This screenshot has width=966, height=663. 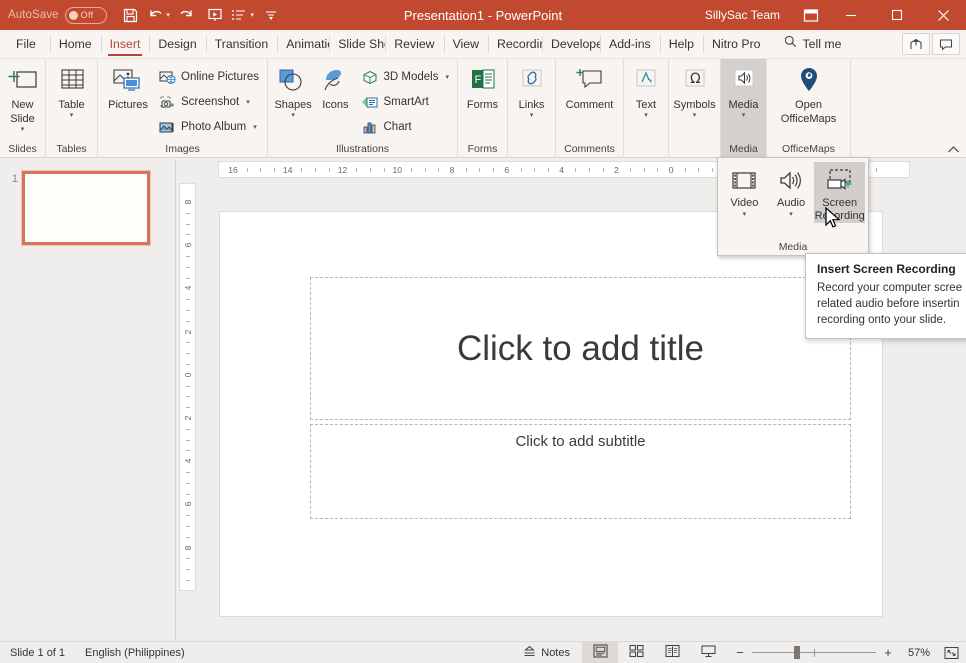 I want to click on ribbon-display-options-icon, so click(x=811, y=15).